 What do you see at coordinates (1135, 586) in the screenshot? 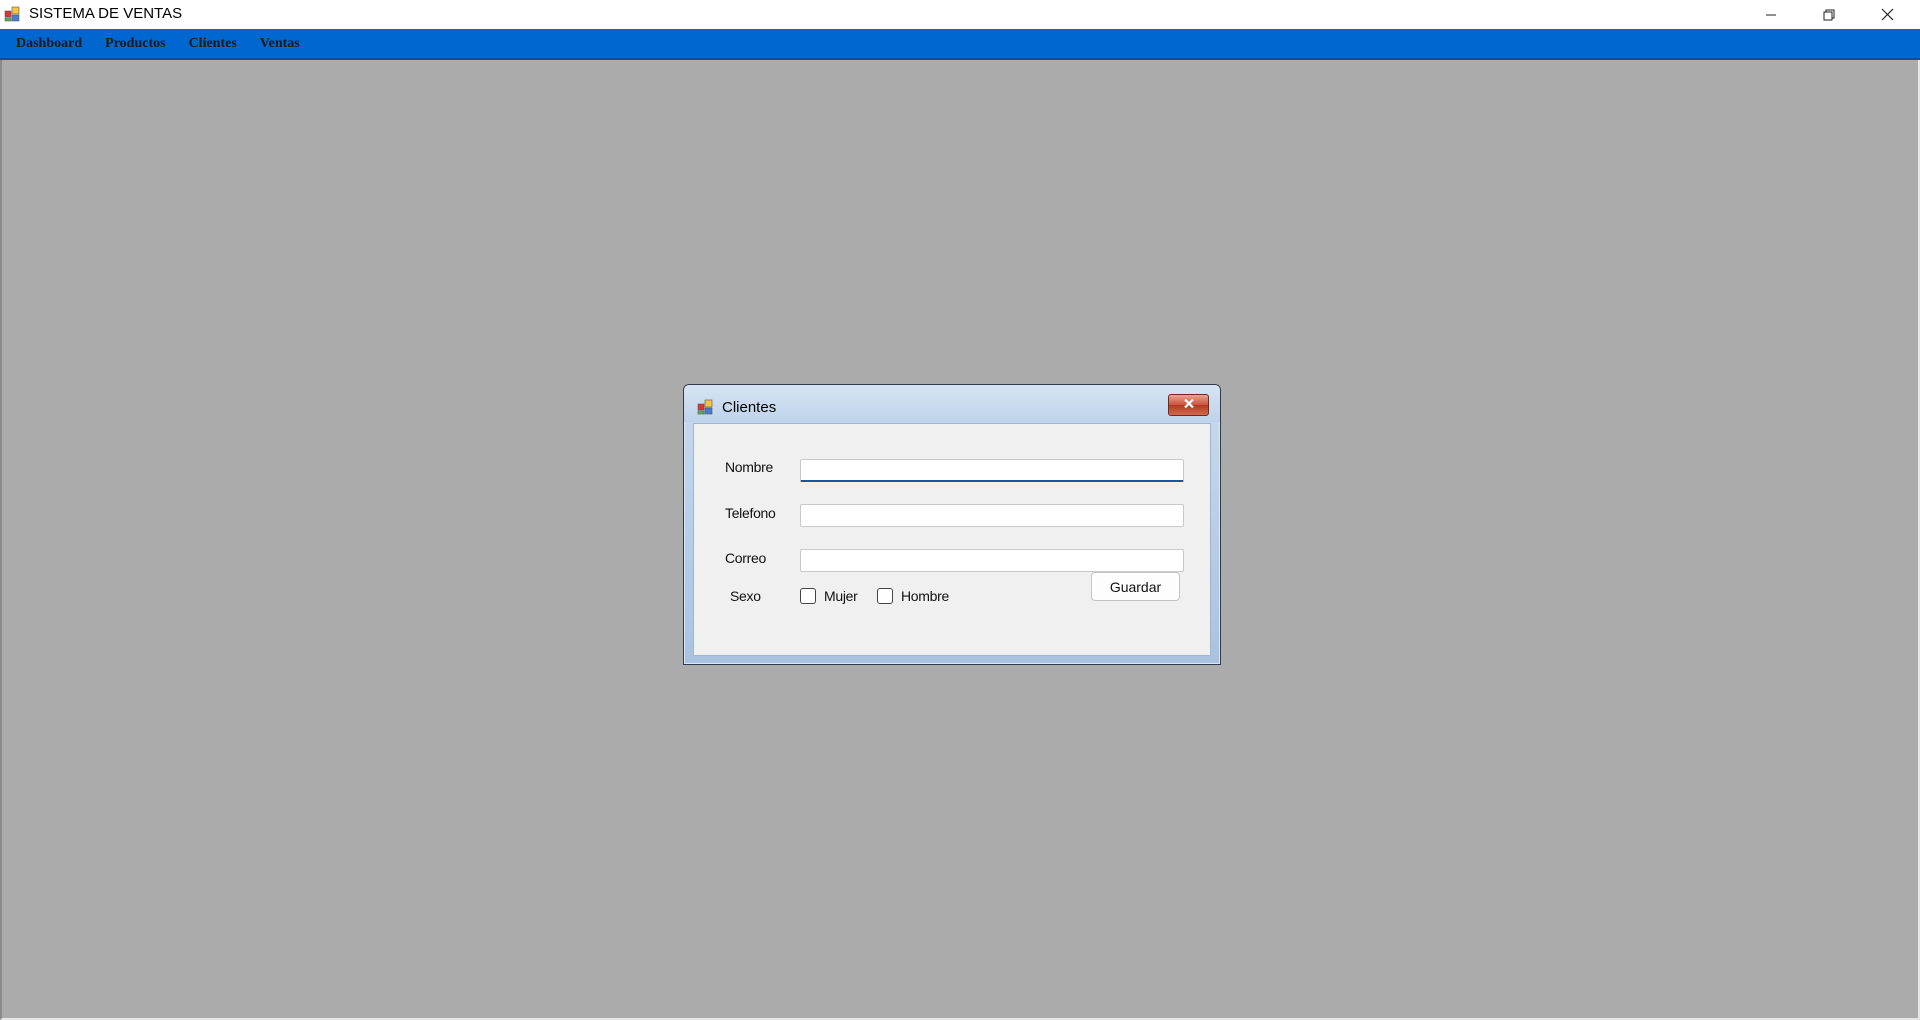
I see `guardar-button: Guardar` at bounding box center [1135, 586].